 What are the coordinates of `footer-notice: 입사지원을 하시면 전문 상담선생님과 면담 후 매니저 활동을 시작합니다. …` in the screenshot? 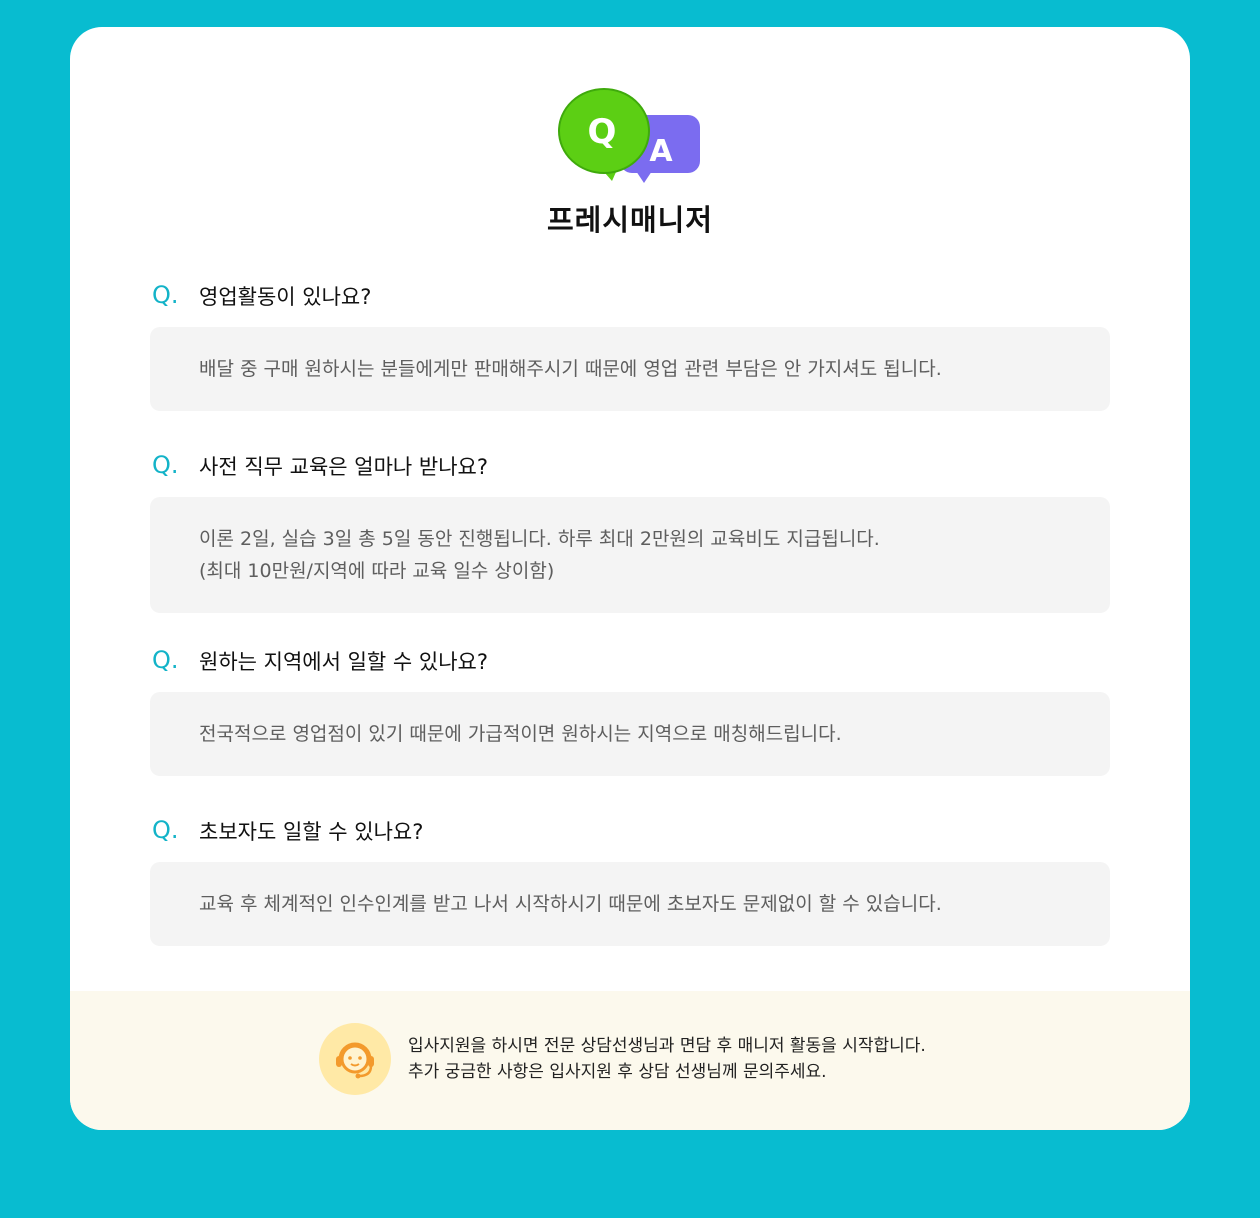 It's located at (630, 1060).